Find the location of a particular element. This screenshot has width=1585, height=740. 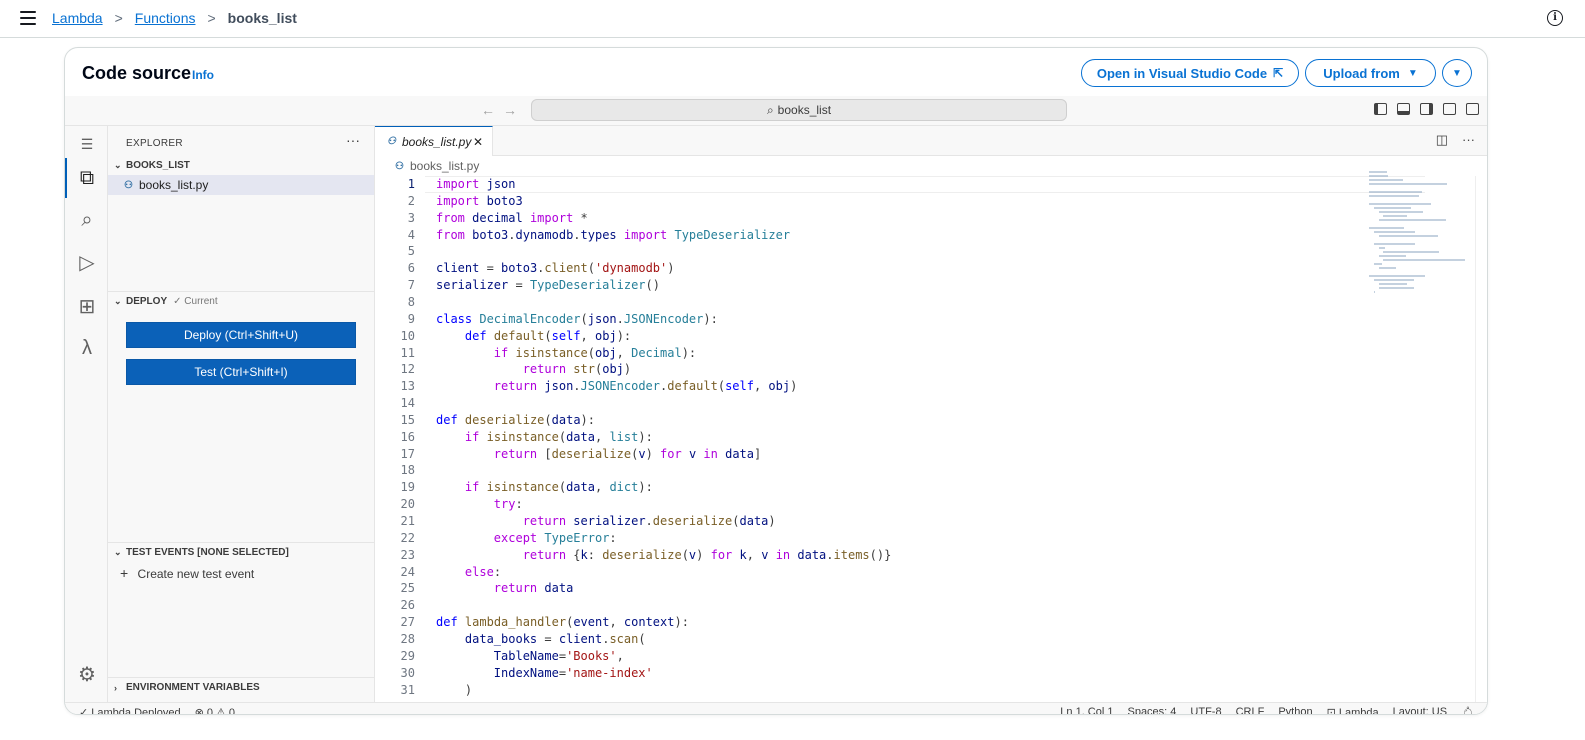

settings-gear-icon: ⚙ is located at coordinates (87, 674).